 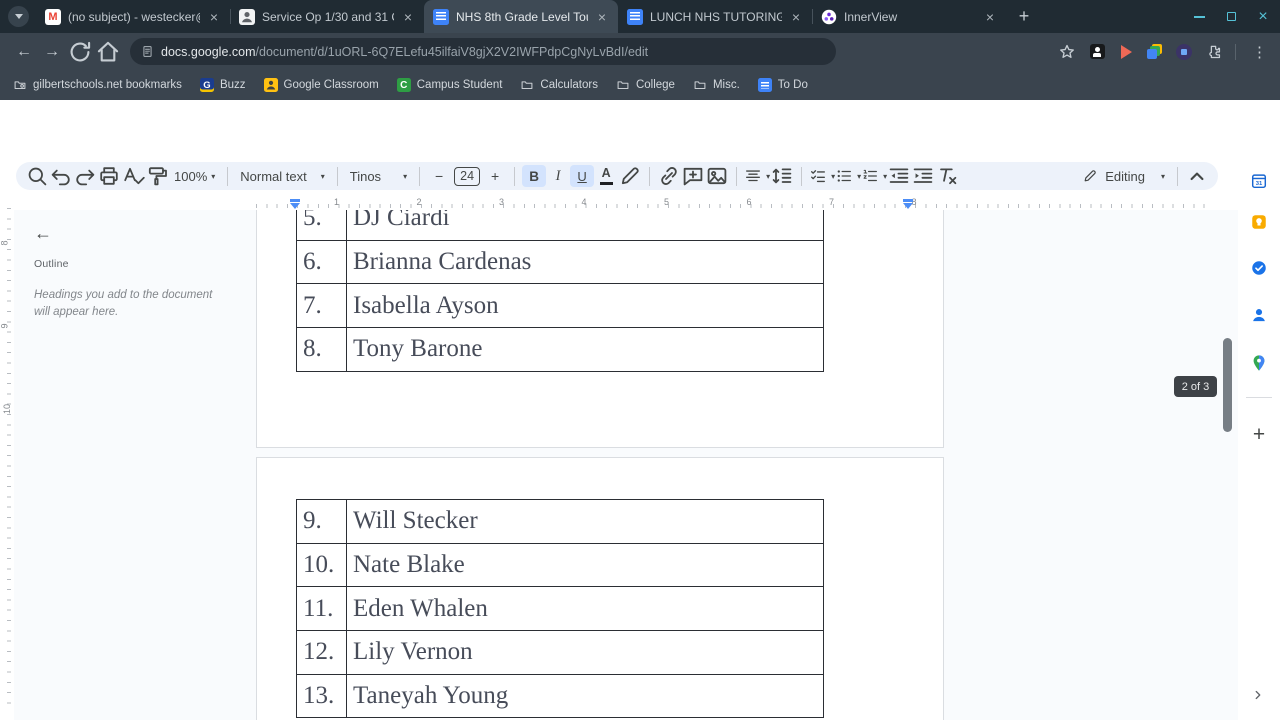 I want to click on bookmark-item: To Do, so click(x=782, y=85).